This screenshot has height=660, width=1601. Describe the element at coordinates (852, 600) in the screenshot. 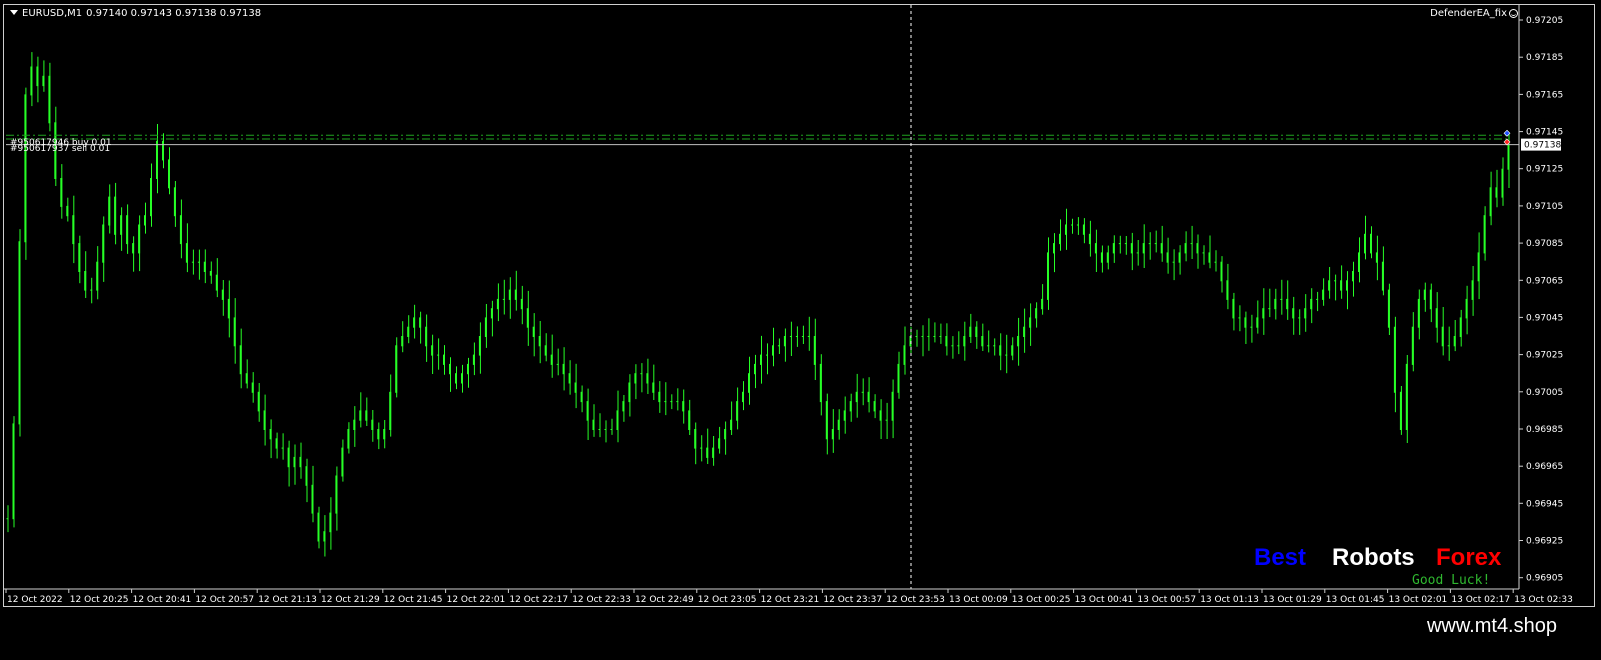

I see `time-tick-label: 12 Oct 23:37` at that location.